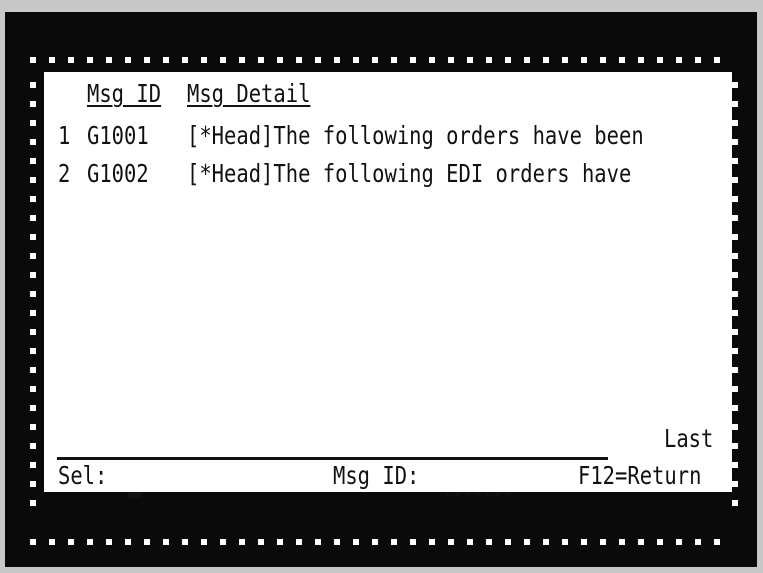 This screenshot has width=763, height=573. I want to click on f12-return-key: F12=Return, so click(639, 476).